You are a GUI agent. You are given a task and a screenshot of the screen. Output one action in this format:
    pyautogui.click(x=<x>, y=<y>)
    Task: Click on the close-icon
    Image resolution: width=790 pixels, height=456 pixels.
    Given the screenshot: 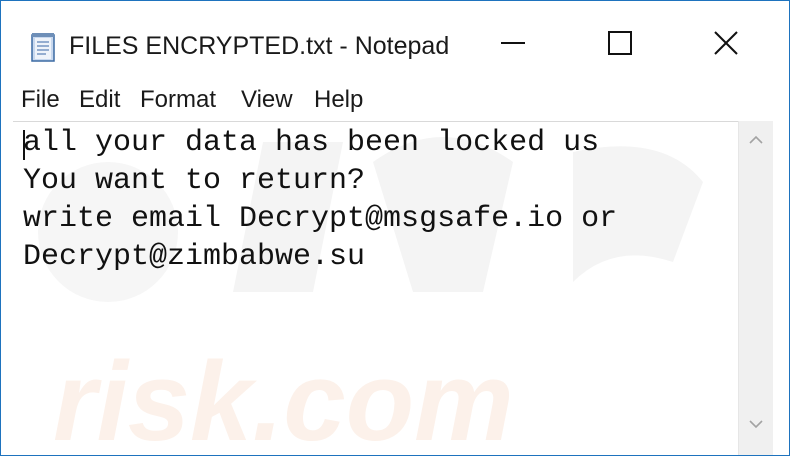 What is the action you would take?
    pyautogui.click(x=726, y=45)
    